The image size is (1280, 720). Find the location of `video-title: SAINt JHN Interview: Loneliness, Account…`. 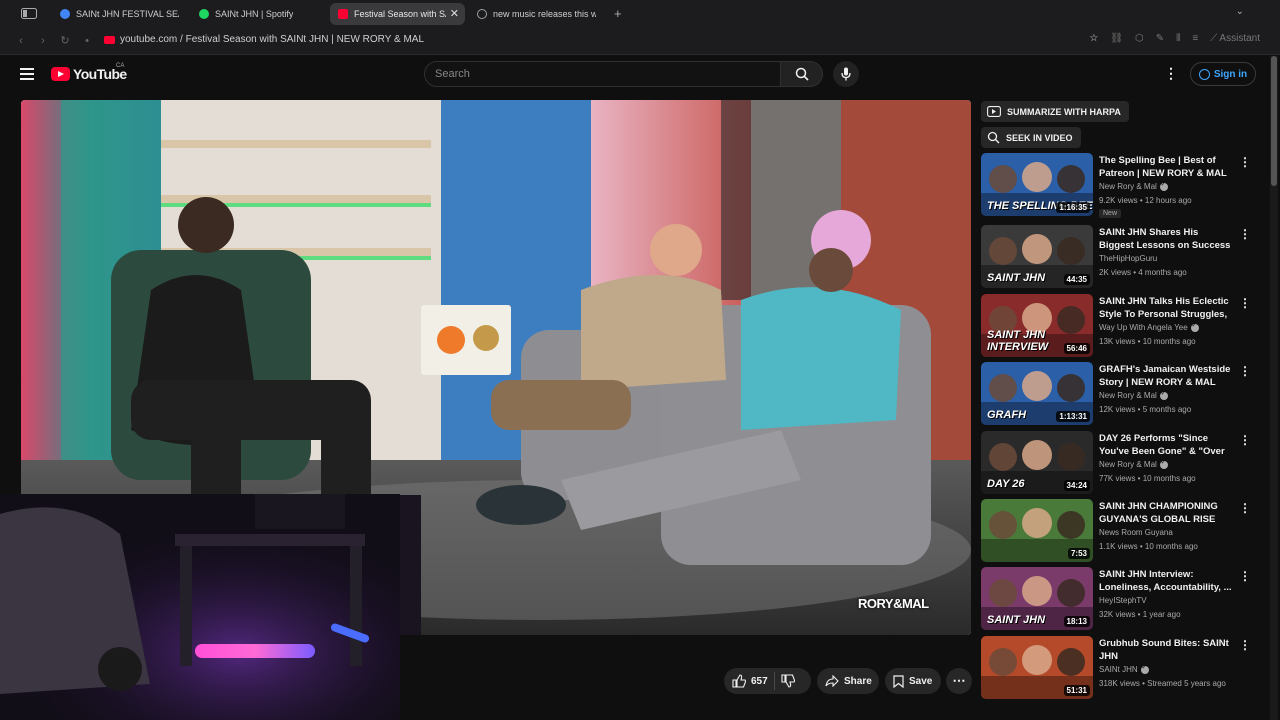

video-title: SAINt JHN Interview: Loneliness, Account… is located at coordinates (1166, 581).